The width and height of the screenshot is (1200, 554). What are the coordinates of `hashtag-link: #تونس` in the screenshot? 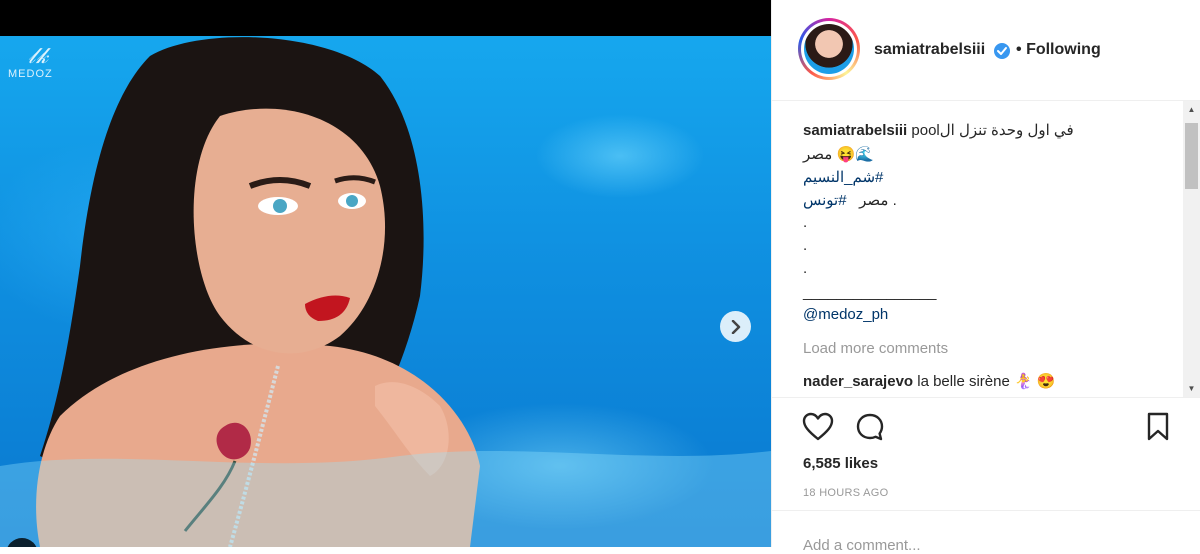 It's located at (825, 200).